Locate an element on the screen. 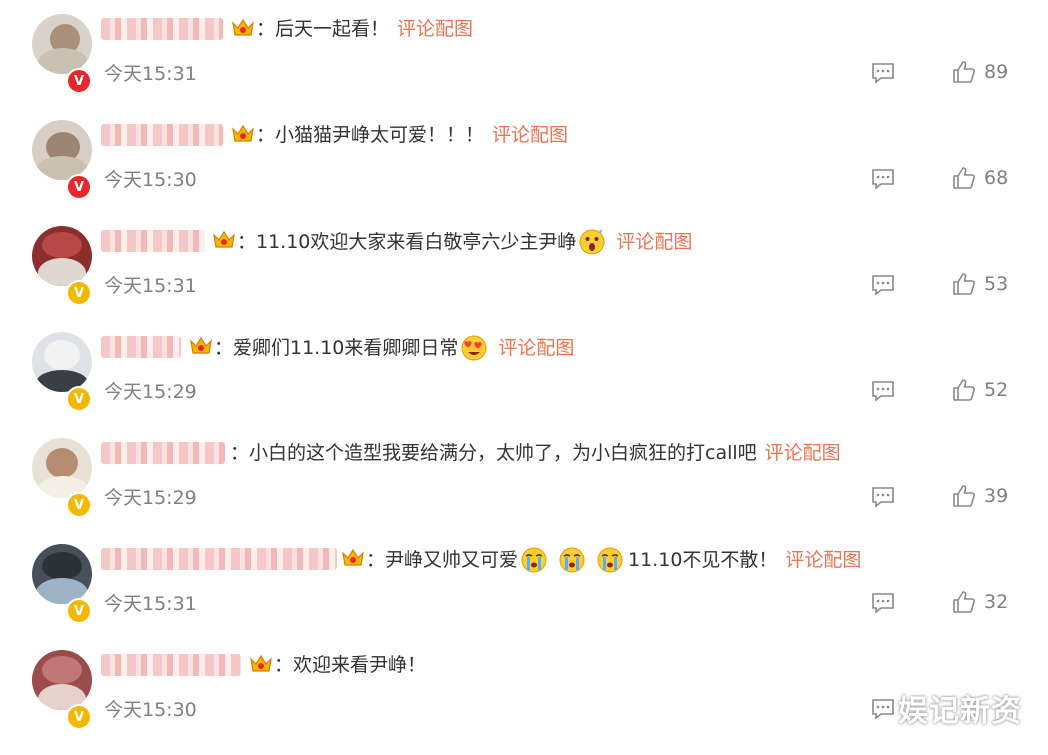 The image size is (1048, 755). comment-text-suffix: 11.10不见不散！ is located at coordinates (703, 560).